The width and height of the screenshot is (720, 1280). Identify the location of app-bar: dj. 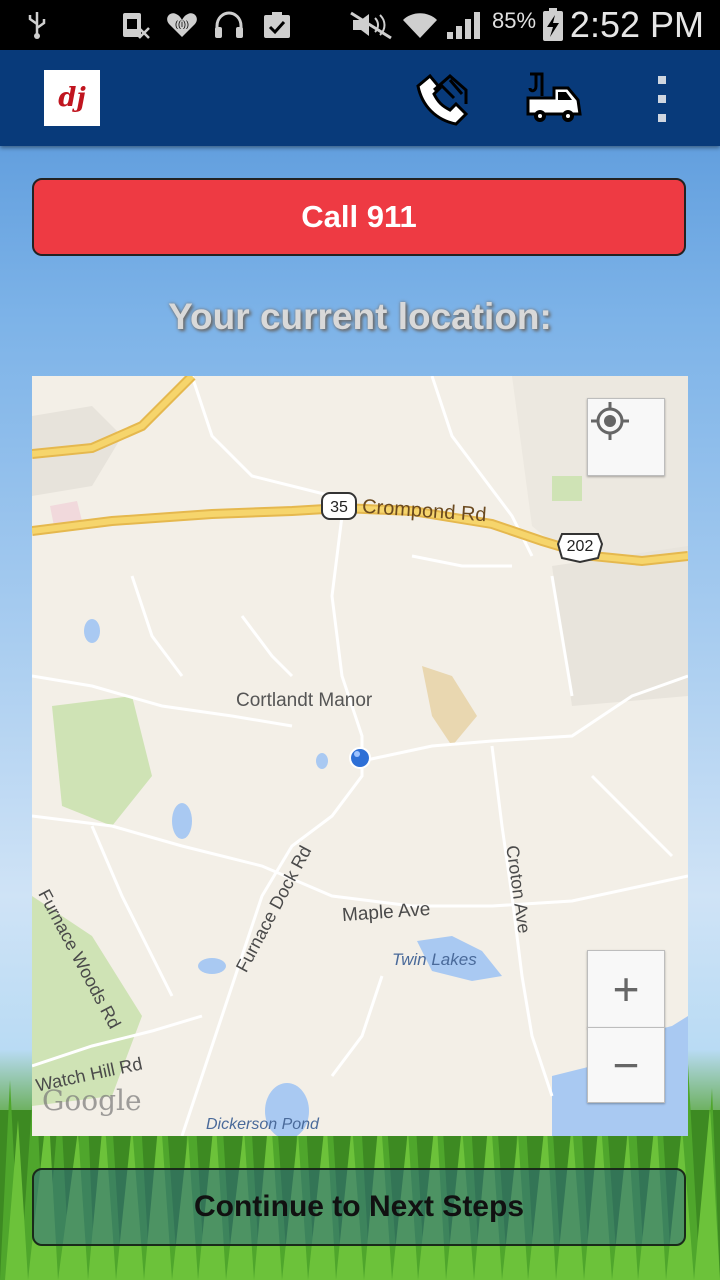
(360, 98).